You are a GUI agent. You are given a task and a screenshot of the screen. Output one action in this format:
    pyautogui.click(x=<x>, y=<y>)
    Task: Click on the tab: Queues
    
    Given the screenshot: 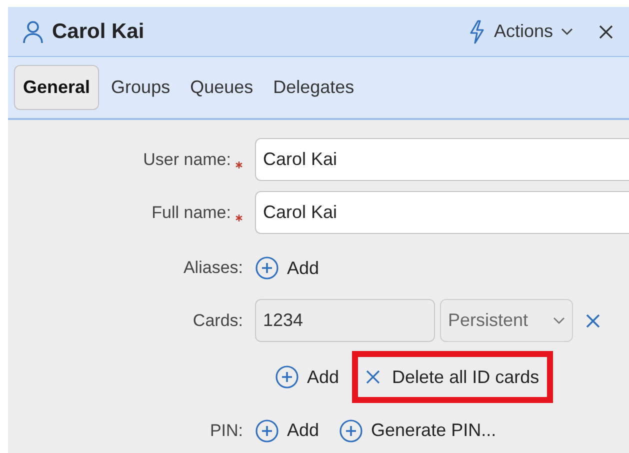 What is the action you would take?
    pyautogui.click(x=222, y=87)
    